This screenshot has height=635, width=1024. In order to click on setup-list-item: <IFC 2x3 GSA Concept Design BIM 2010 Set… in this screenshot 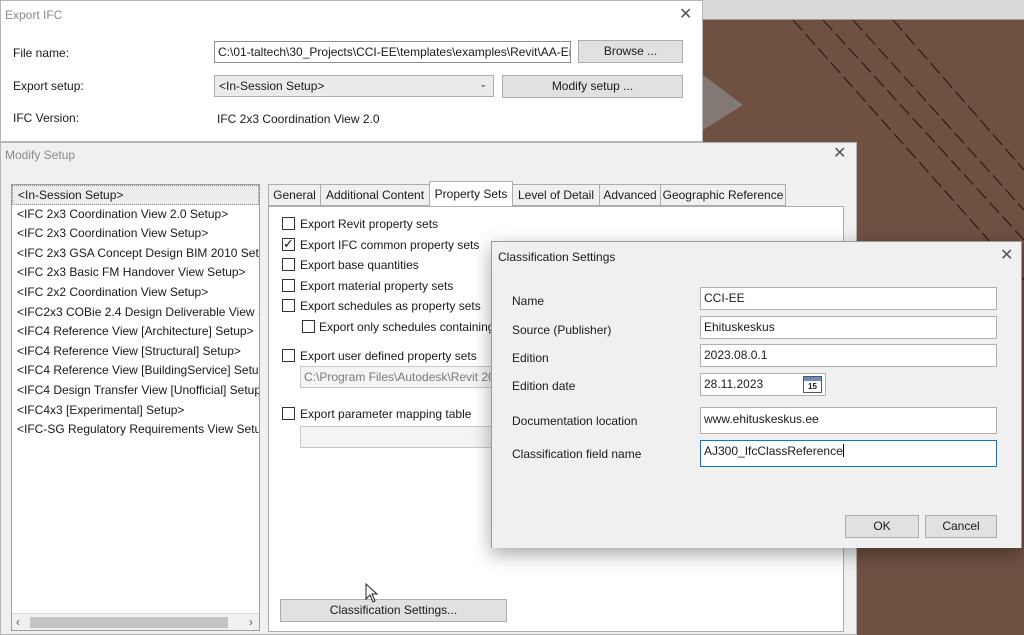, I will do `click(135, 254)`.